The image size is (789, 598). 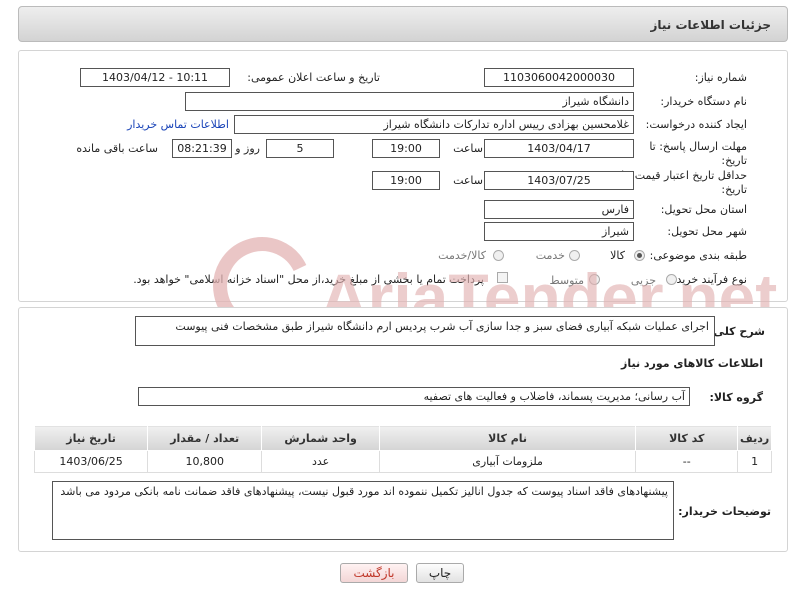 I want to click on goods-section-title: اطلاعات کالاهای مورد نیاز, so click(x=692, y=363).